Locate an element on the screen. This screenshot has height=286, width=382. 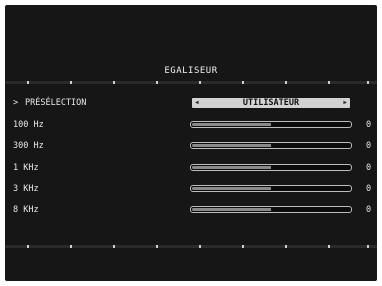
band-row: 8 KHz 0 is located at coordinates (191, 210).